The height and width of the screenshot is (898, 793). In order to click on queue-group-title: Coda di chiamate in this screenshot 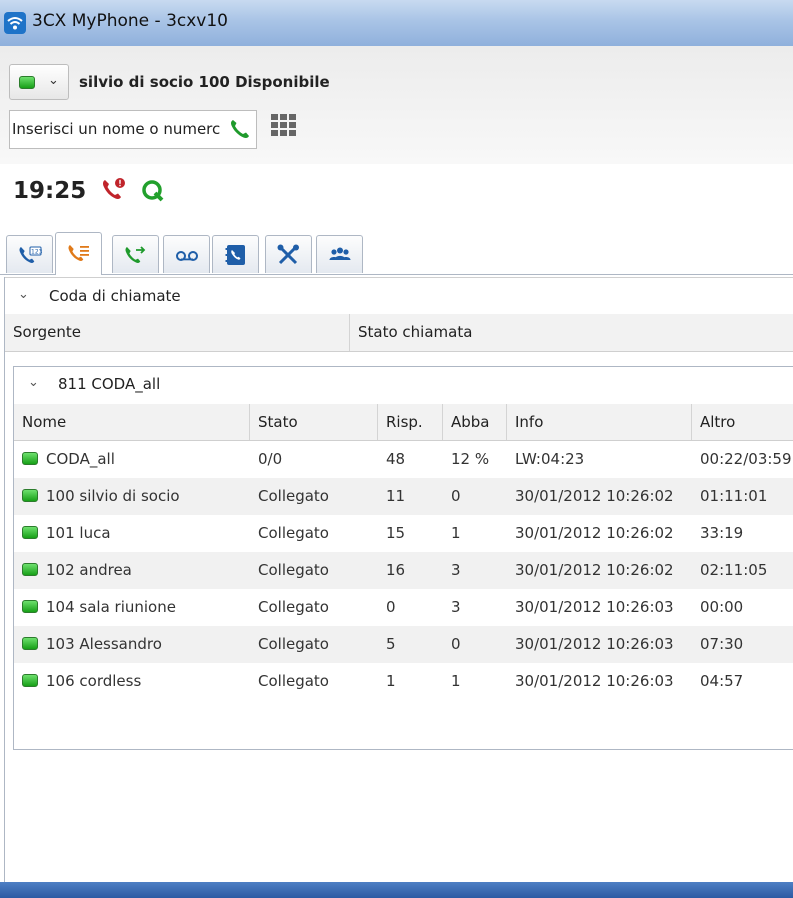, I will do `click(115, 296)`.